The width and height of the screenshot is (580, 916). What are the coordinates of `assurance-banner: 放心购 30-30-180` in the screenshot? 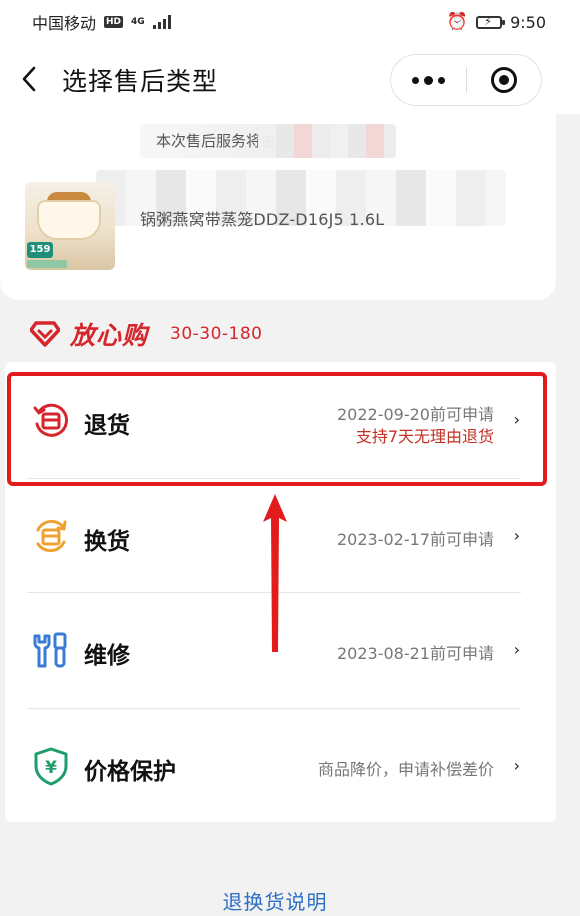 It's located at (146, 334).